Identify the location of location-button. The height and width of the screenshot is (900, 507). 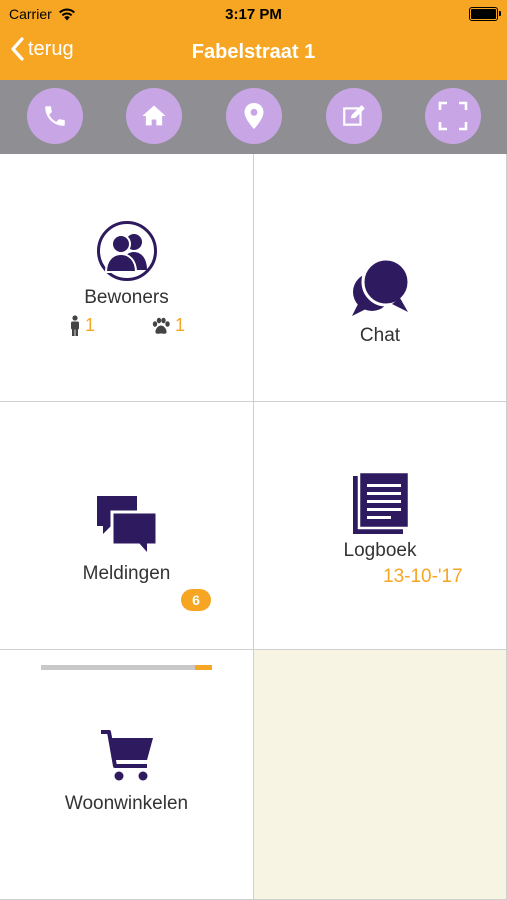
(254, 116).